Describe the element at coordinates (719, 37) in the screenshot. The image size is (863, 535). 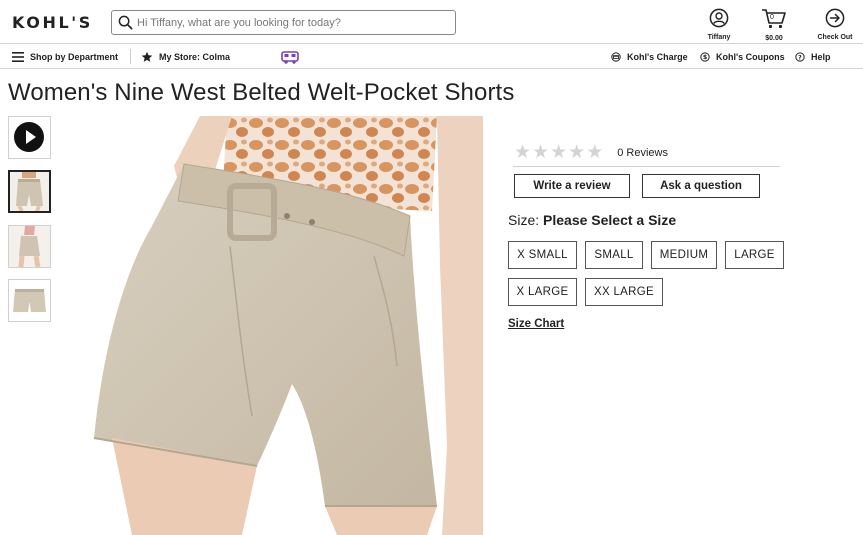
I see `account-label: Tiffany` at that location.